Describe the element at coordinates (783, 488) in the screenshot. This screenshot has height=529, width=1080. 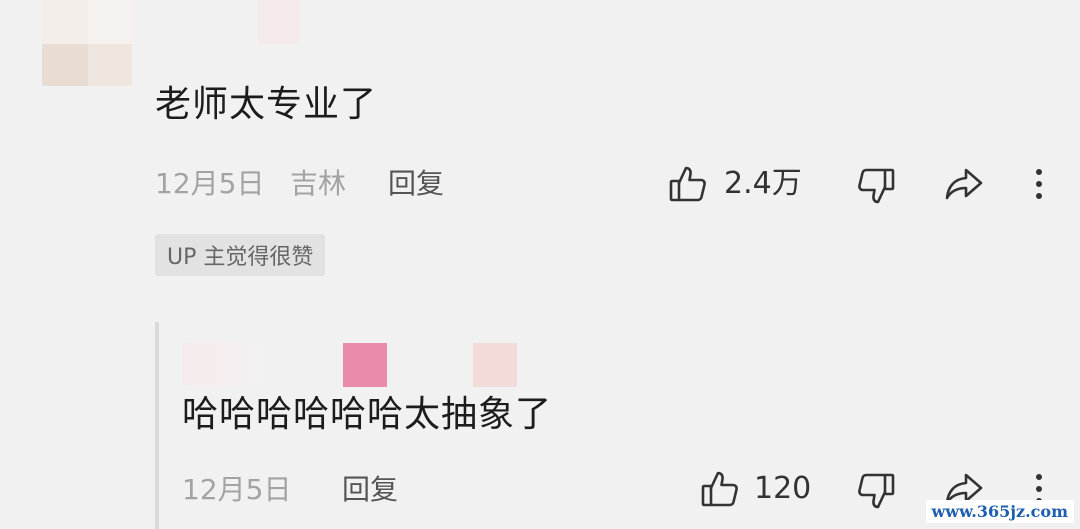
I see `reply-like-count: 120` at that location.